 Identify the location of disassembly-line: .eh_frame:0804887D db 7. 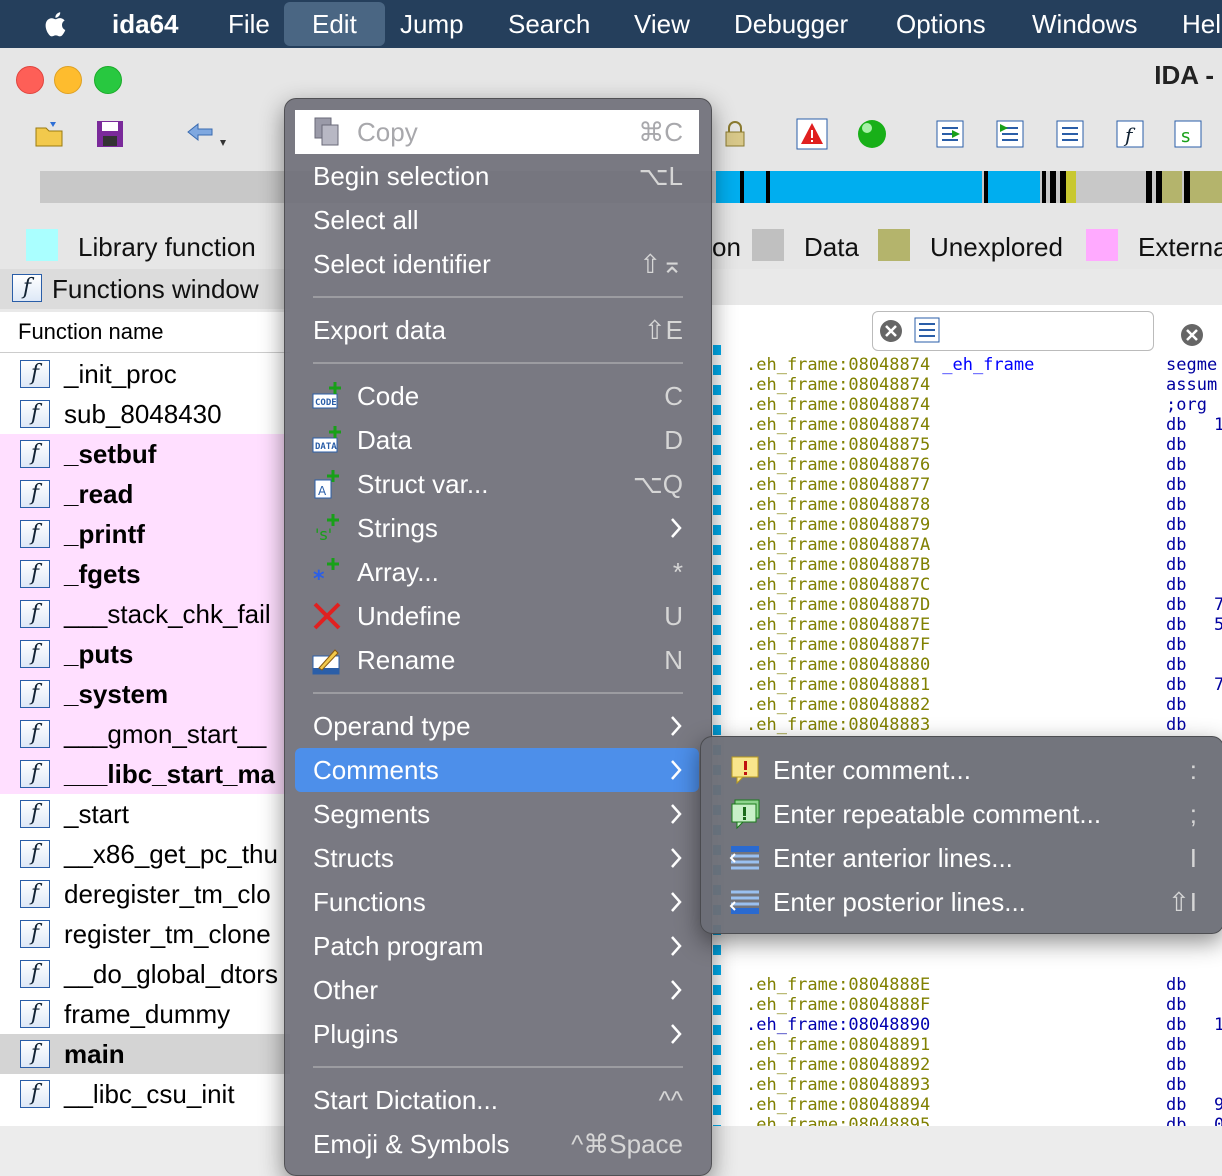
(984, 605).